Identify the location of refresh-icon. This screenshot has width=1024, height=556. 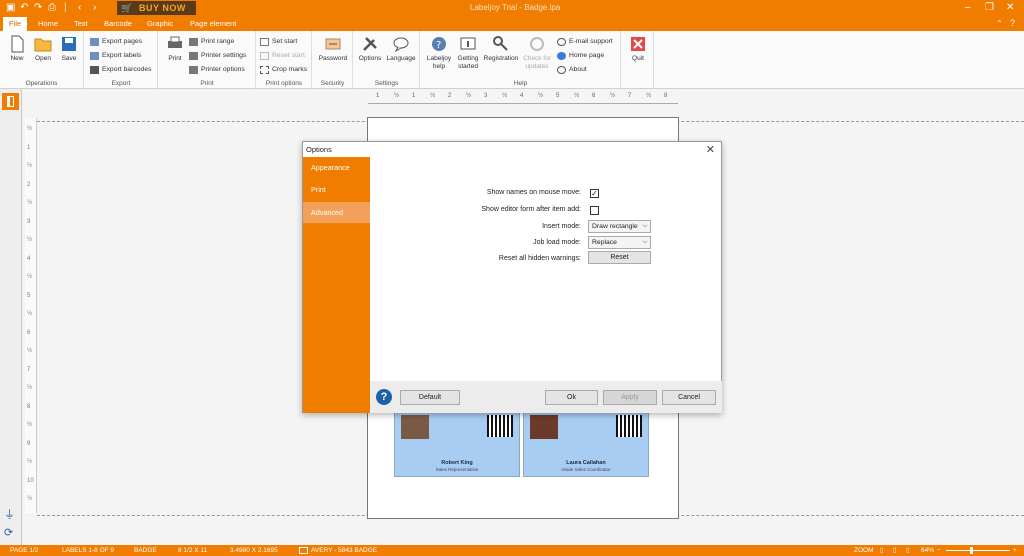
(537, 44).